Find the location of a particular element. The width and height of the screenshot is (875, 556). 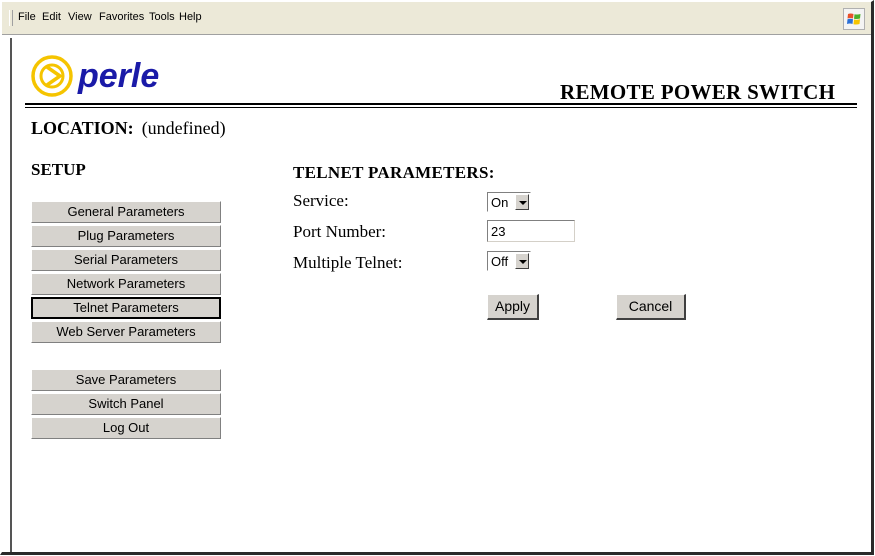

log-out-button: Log Out is located at coordinates (126, 428).